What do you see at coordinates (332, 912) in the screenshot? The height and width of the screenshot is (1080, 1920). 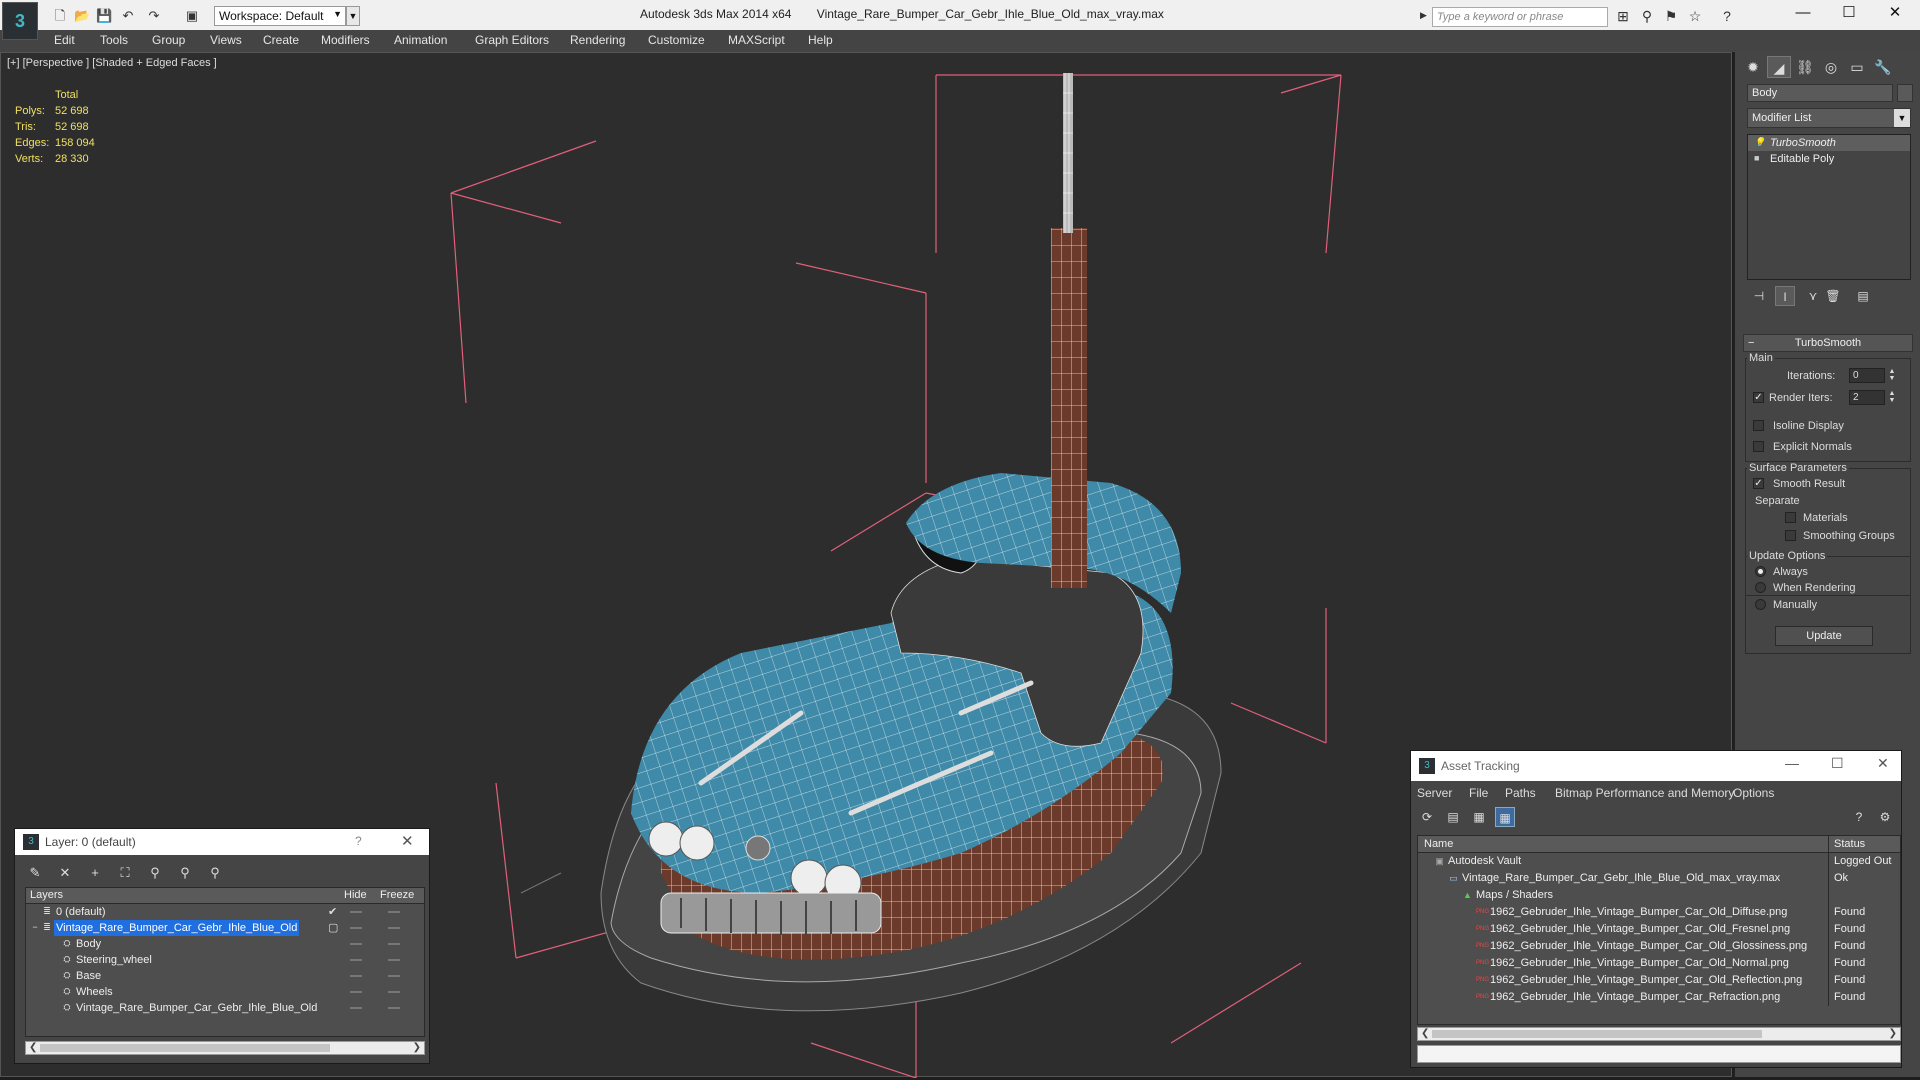 I see `active-layer-check-icon: ✔` at bounding box center [332, 912].